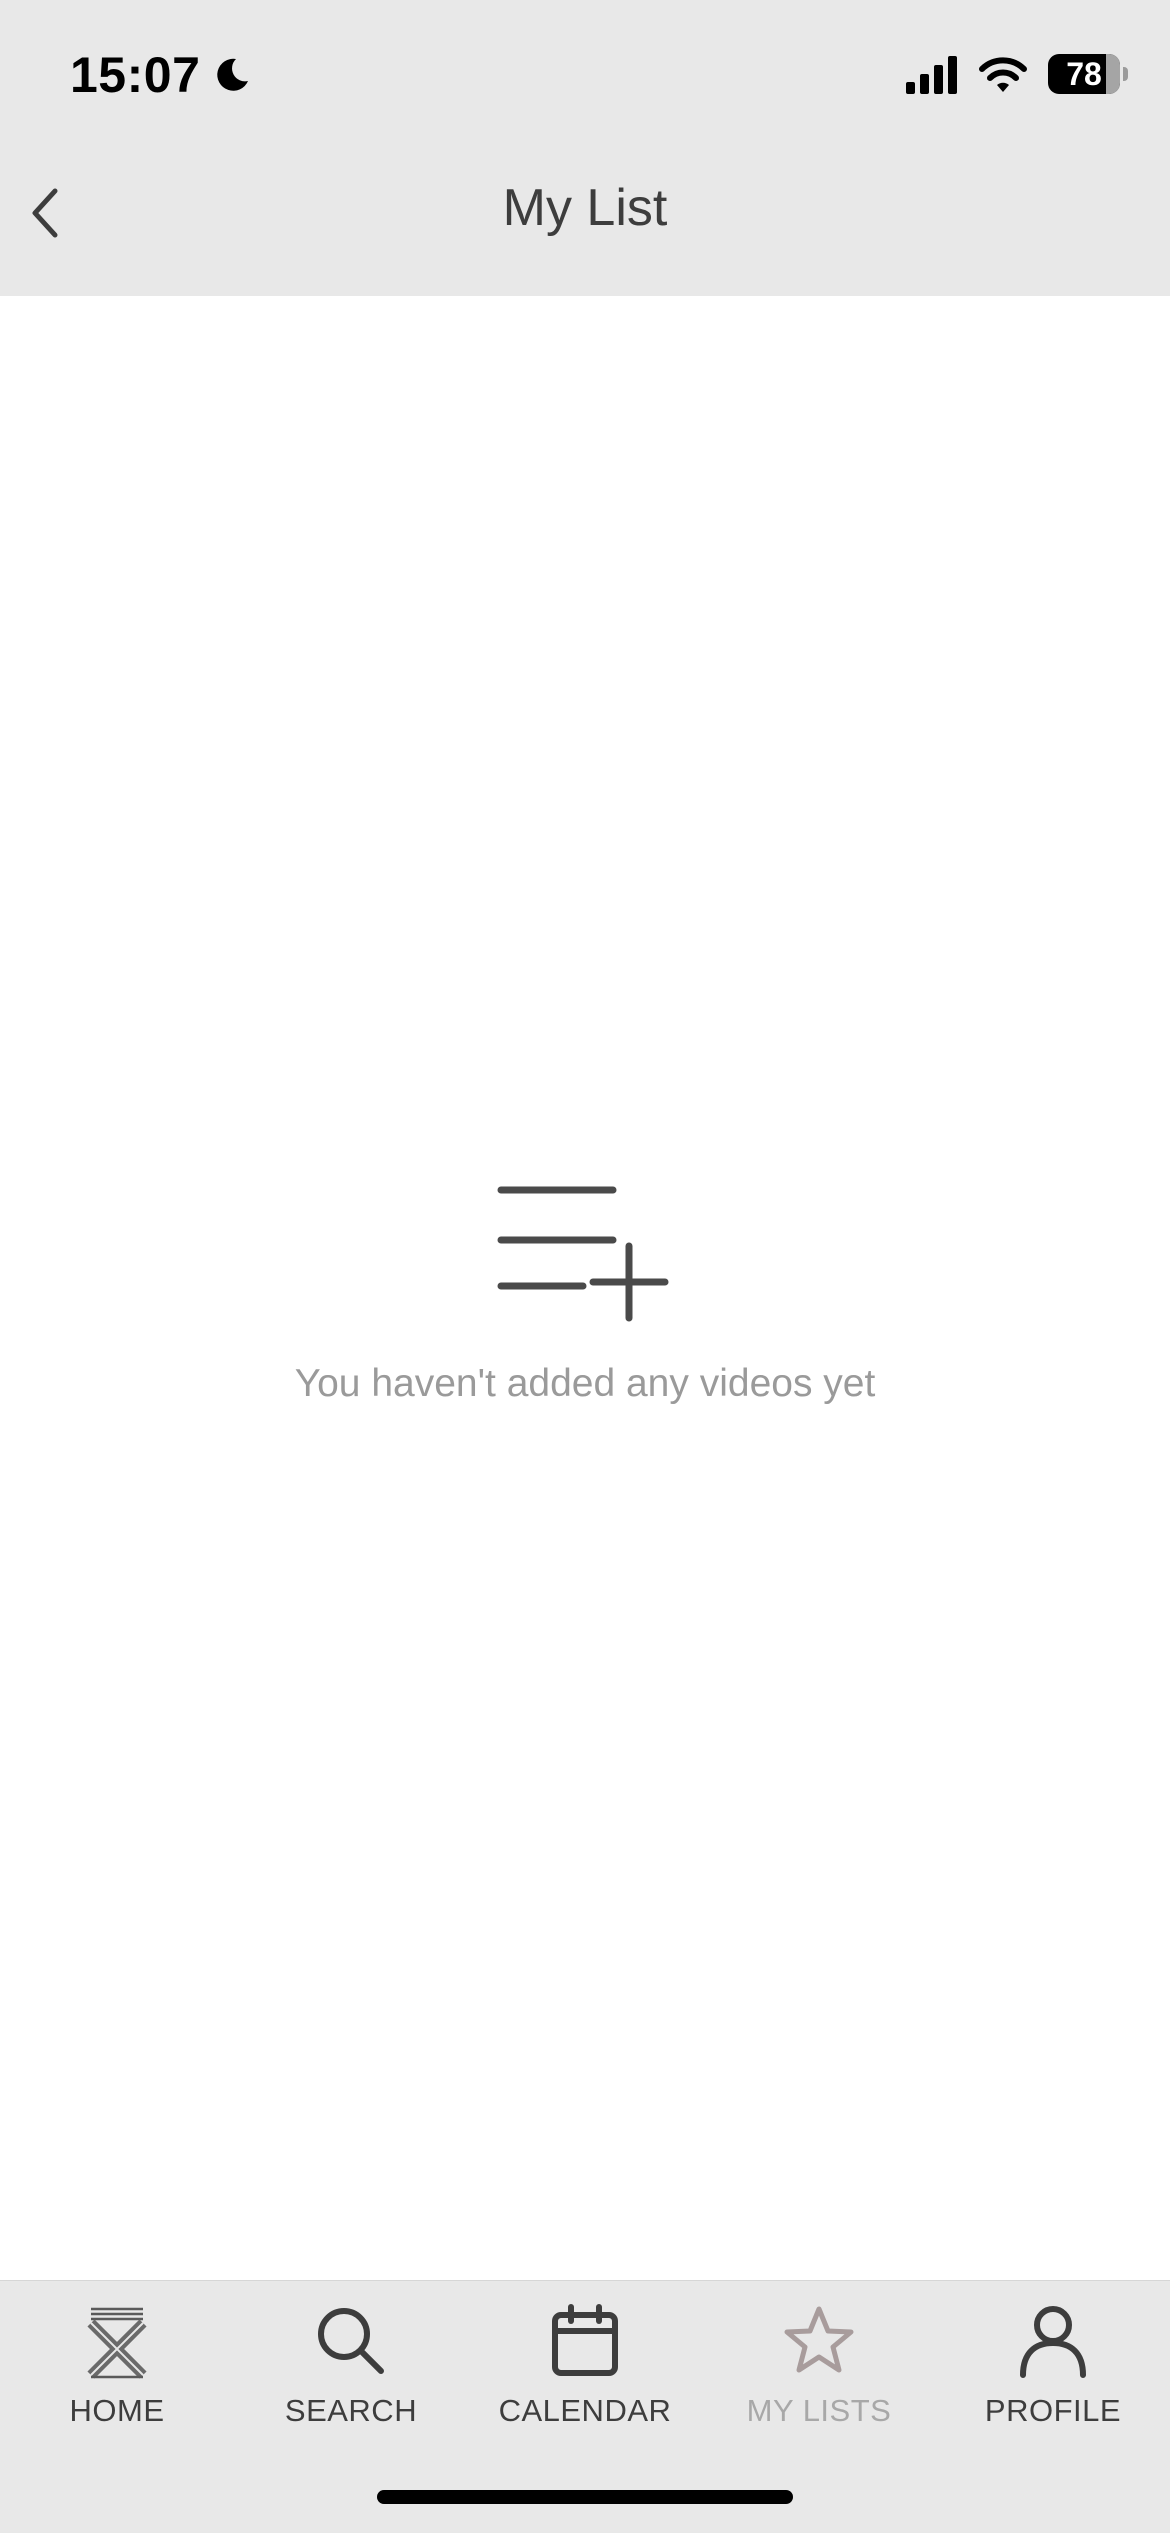 Image resolution: width=1170 pixels, height=2533 pixels. Describe the element at coordinates (585, 1383) in the screenshot. I see `empty-state-message: You haven't added any videos yet` at that location.